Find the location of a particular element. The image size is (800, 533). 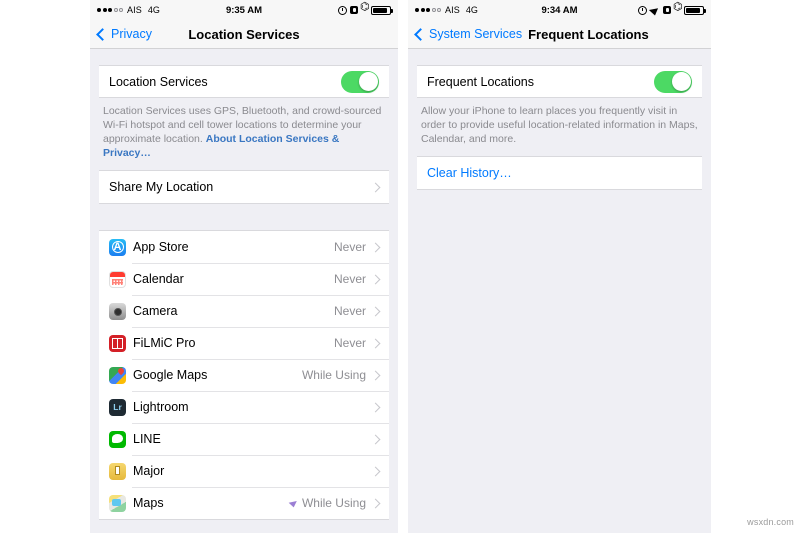

app-name-label: Lightroom is located at coordinates (161, 407).